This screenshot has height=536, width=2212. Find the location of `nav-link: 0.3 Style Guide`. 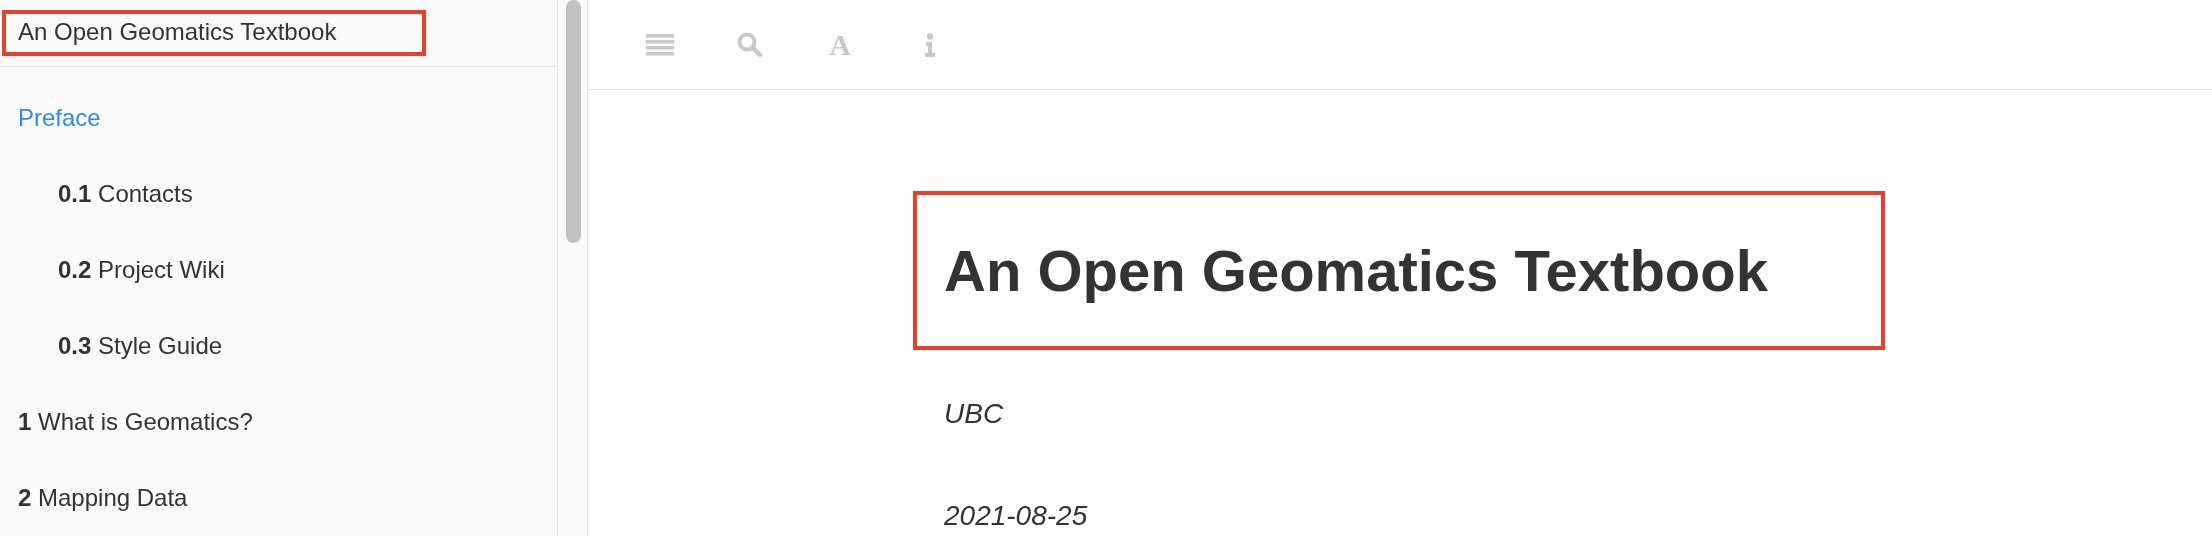

nav-link: 0.3 Style Guide is located at coordinates (140, 346).